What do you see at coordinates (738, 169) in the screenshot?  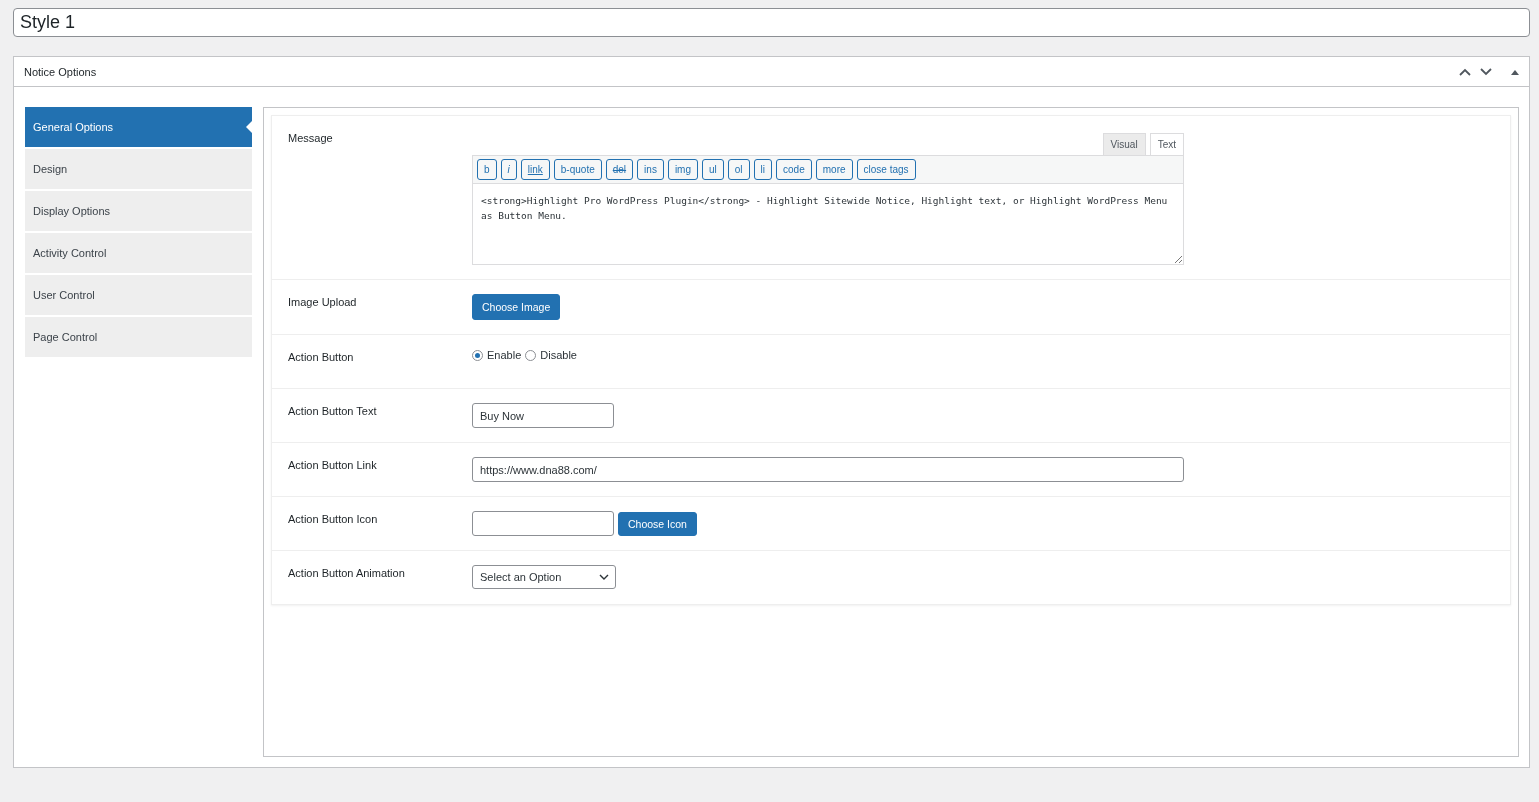 I see `quicktag-button: ol` at bounding box center [738, 169].